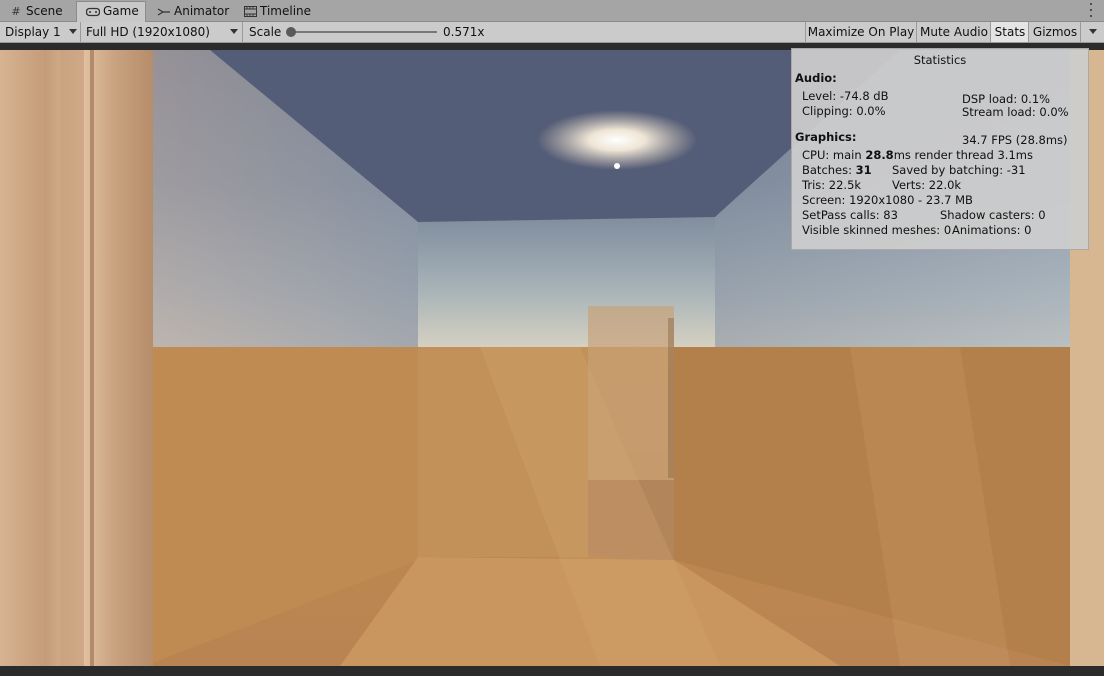  Describe the element at coordinates (959, 170) in the screenshot. I see `saved-by-batching: Saved by batching: -31` at that location.